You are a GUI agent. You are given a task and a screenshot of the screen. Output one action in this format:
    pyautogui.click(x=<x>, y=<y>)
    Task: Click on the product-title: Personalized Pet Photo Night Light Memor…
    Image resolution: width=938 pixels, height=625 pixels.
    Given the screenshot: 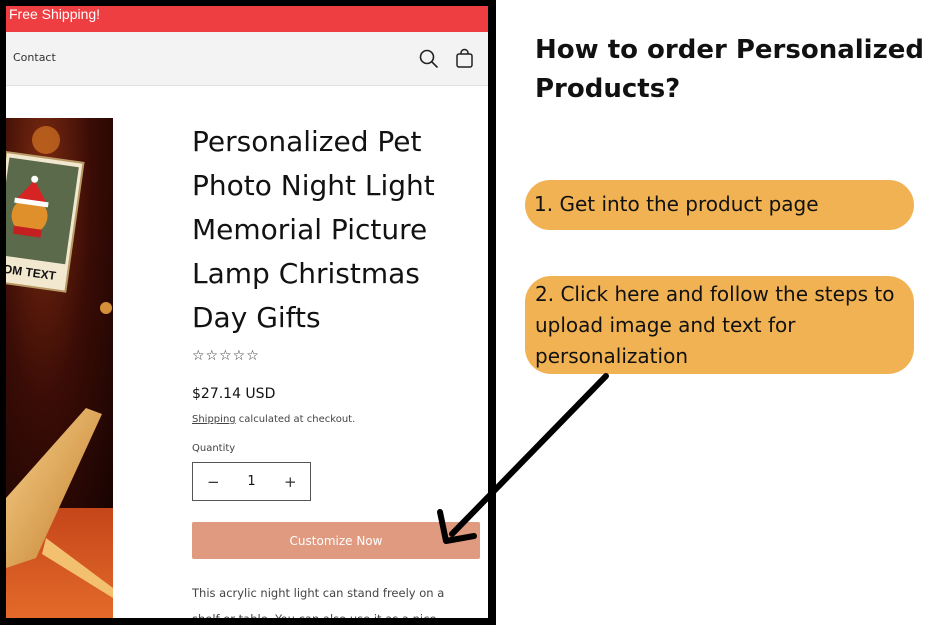 What is the action you would take?
    pyautogui.click(x=313, y=229)
    